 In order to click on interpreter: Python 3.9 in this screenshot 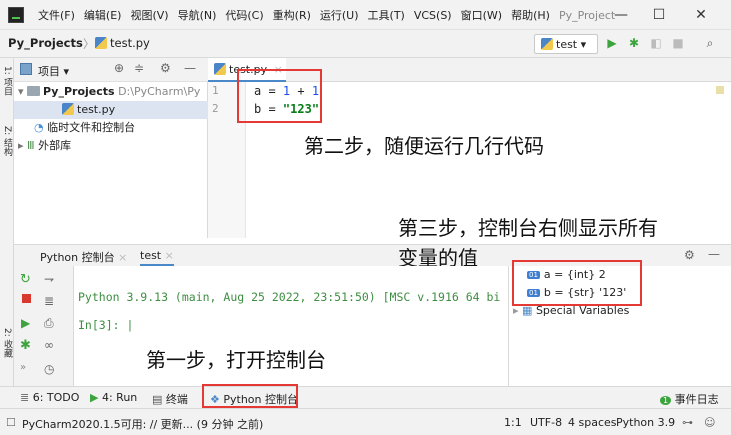, I will do `click(645, 422)`.